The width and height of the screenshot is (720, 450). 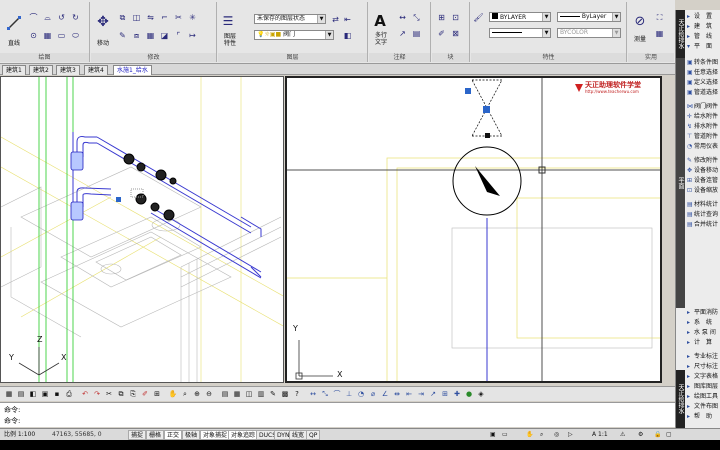 I want to click on tab-building-4: 建筑4, so click(x=96, y=70).